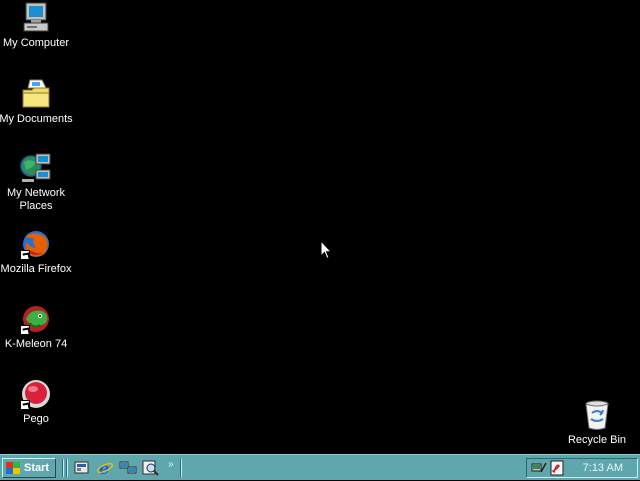  Describe the element at coordinates (36, 43) in the screenshot. I see `desktop-icon-label: My Computer` at that location.